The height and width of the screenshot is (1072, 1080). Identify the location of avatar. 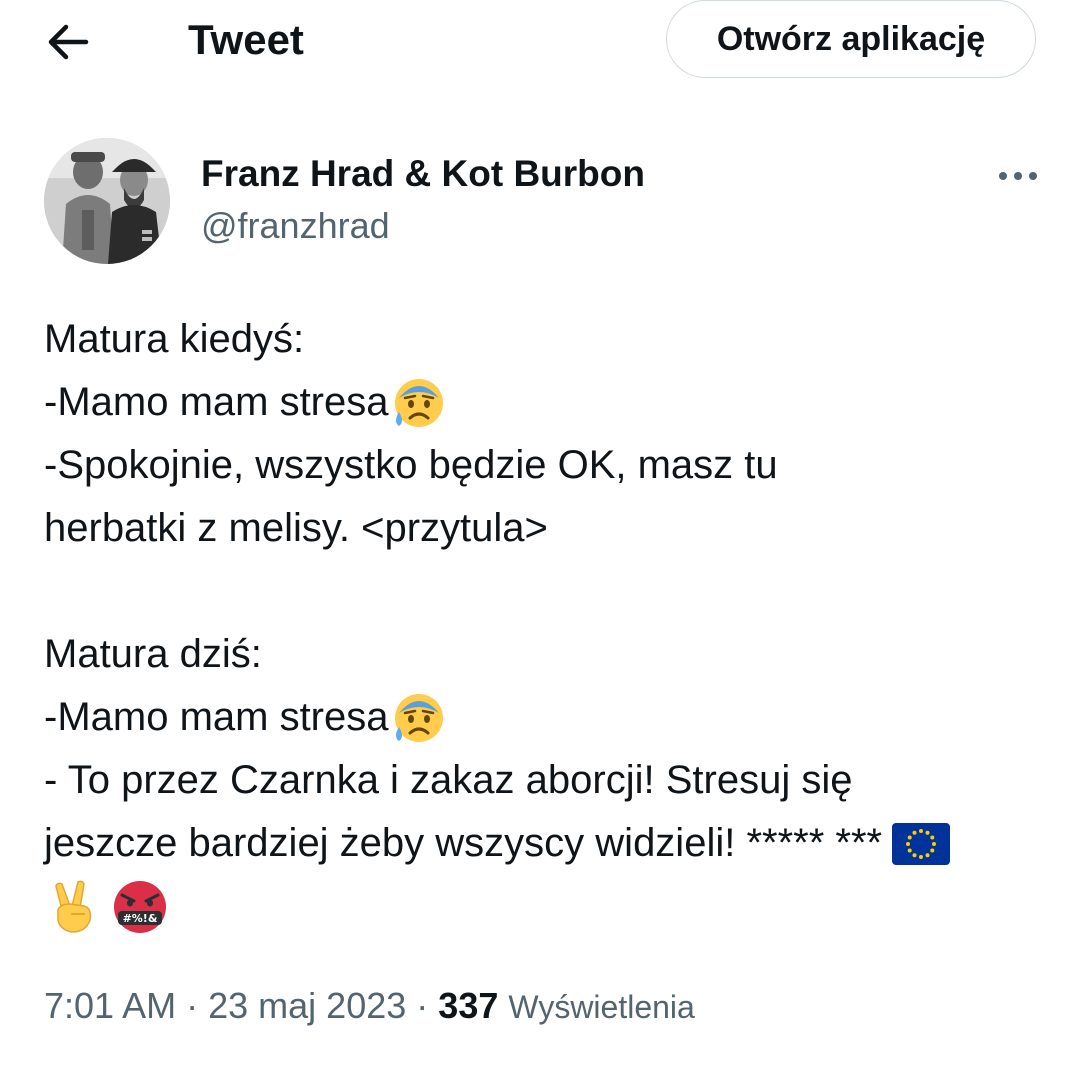
(107, 201).